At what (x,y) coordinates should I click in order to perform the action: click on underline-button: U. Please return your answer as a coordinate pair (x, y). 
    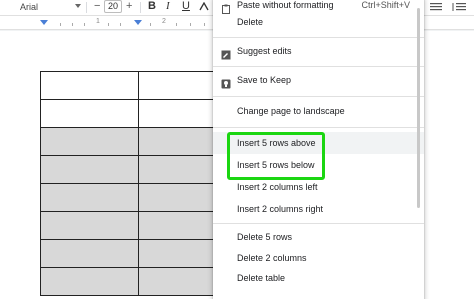
    Looking at the image, I should click on (186, 6).